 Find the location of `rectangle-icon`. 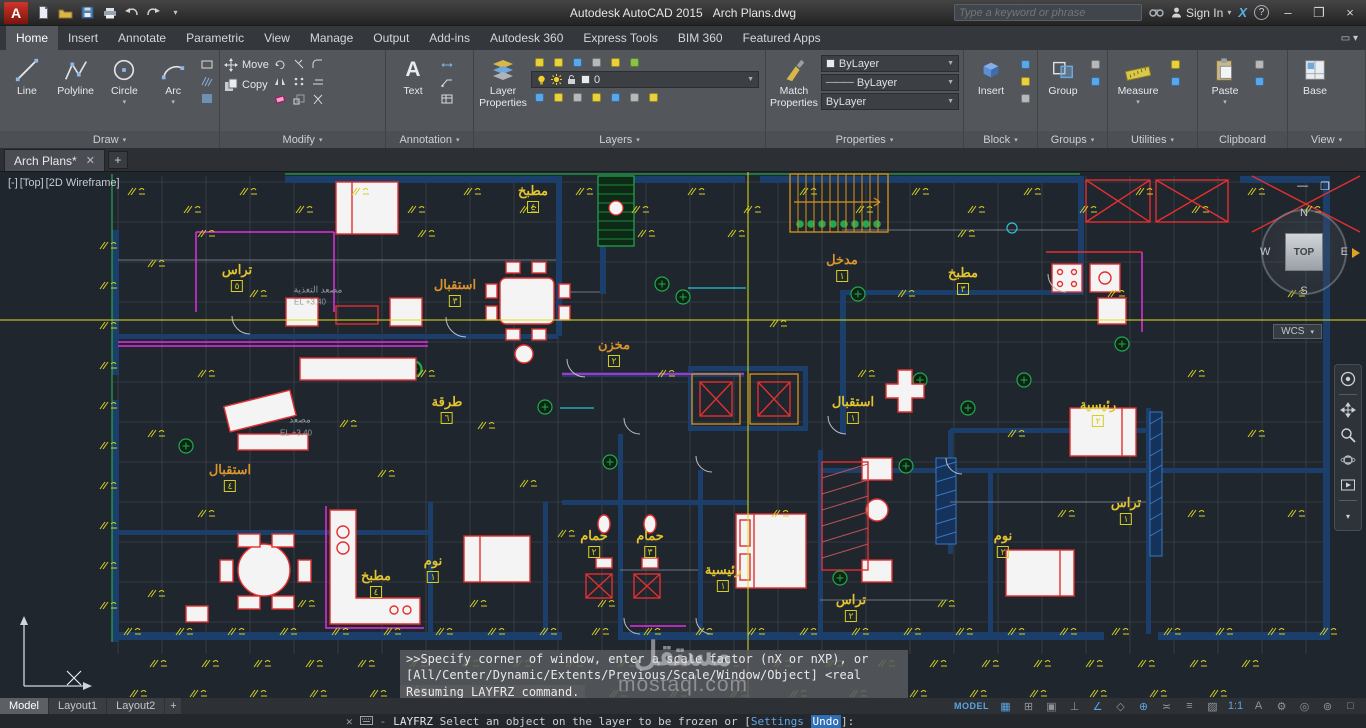

rectangle-icon is located at coordinates (207, 64).